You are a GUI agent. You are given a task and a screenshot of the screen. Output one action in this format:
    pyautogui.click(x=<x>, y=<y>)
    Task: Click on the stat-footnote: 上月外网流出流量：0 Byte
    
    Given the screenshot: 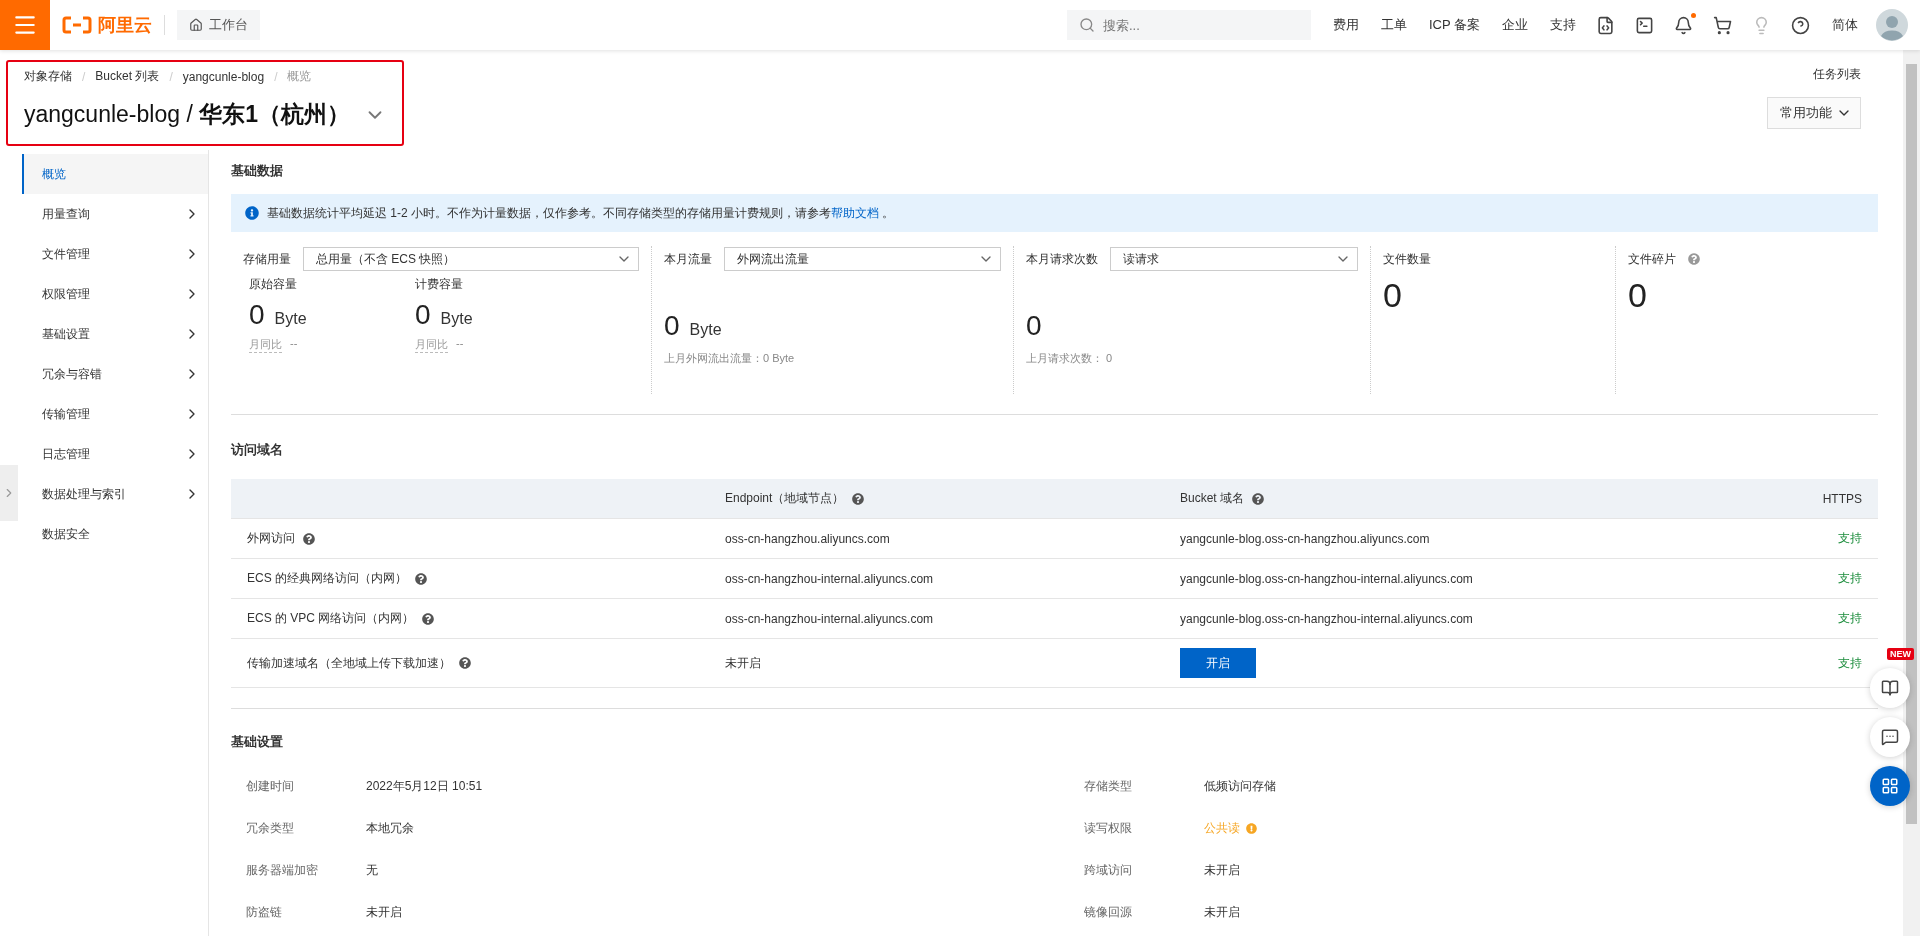 What is the action you would take?
    pyautogui.click(x=729, y=358)
    